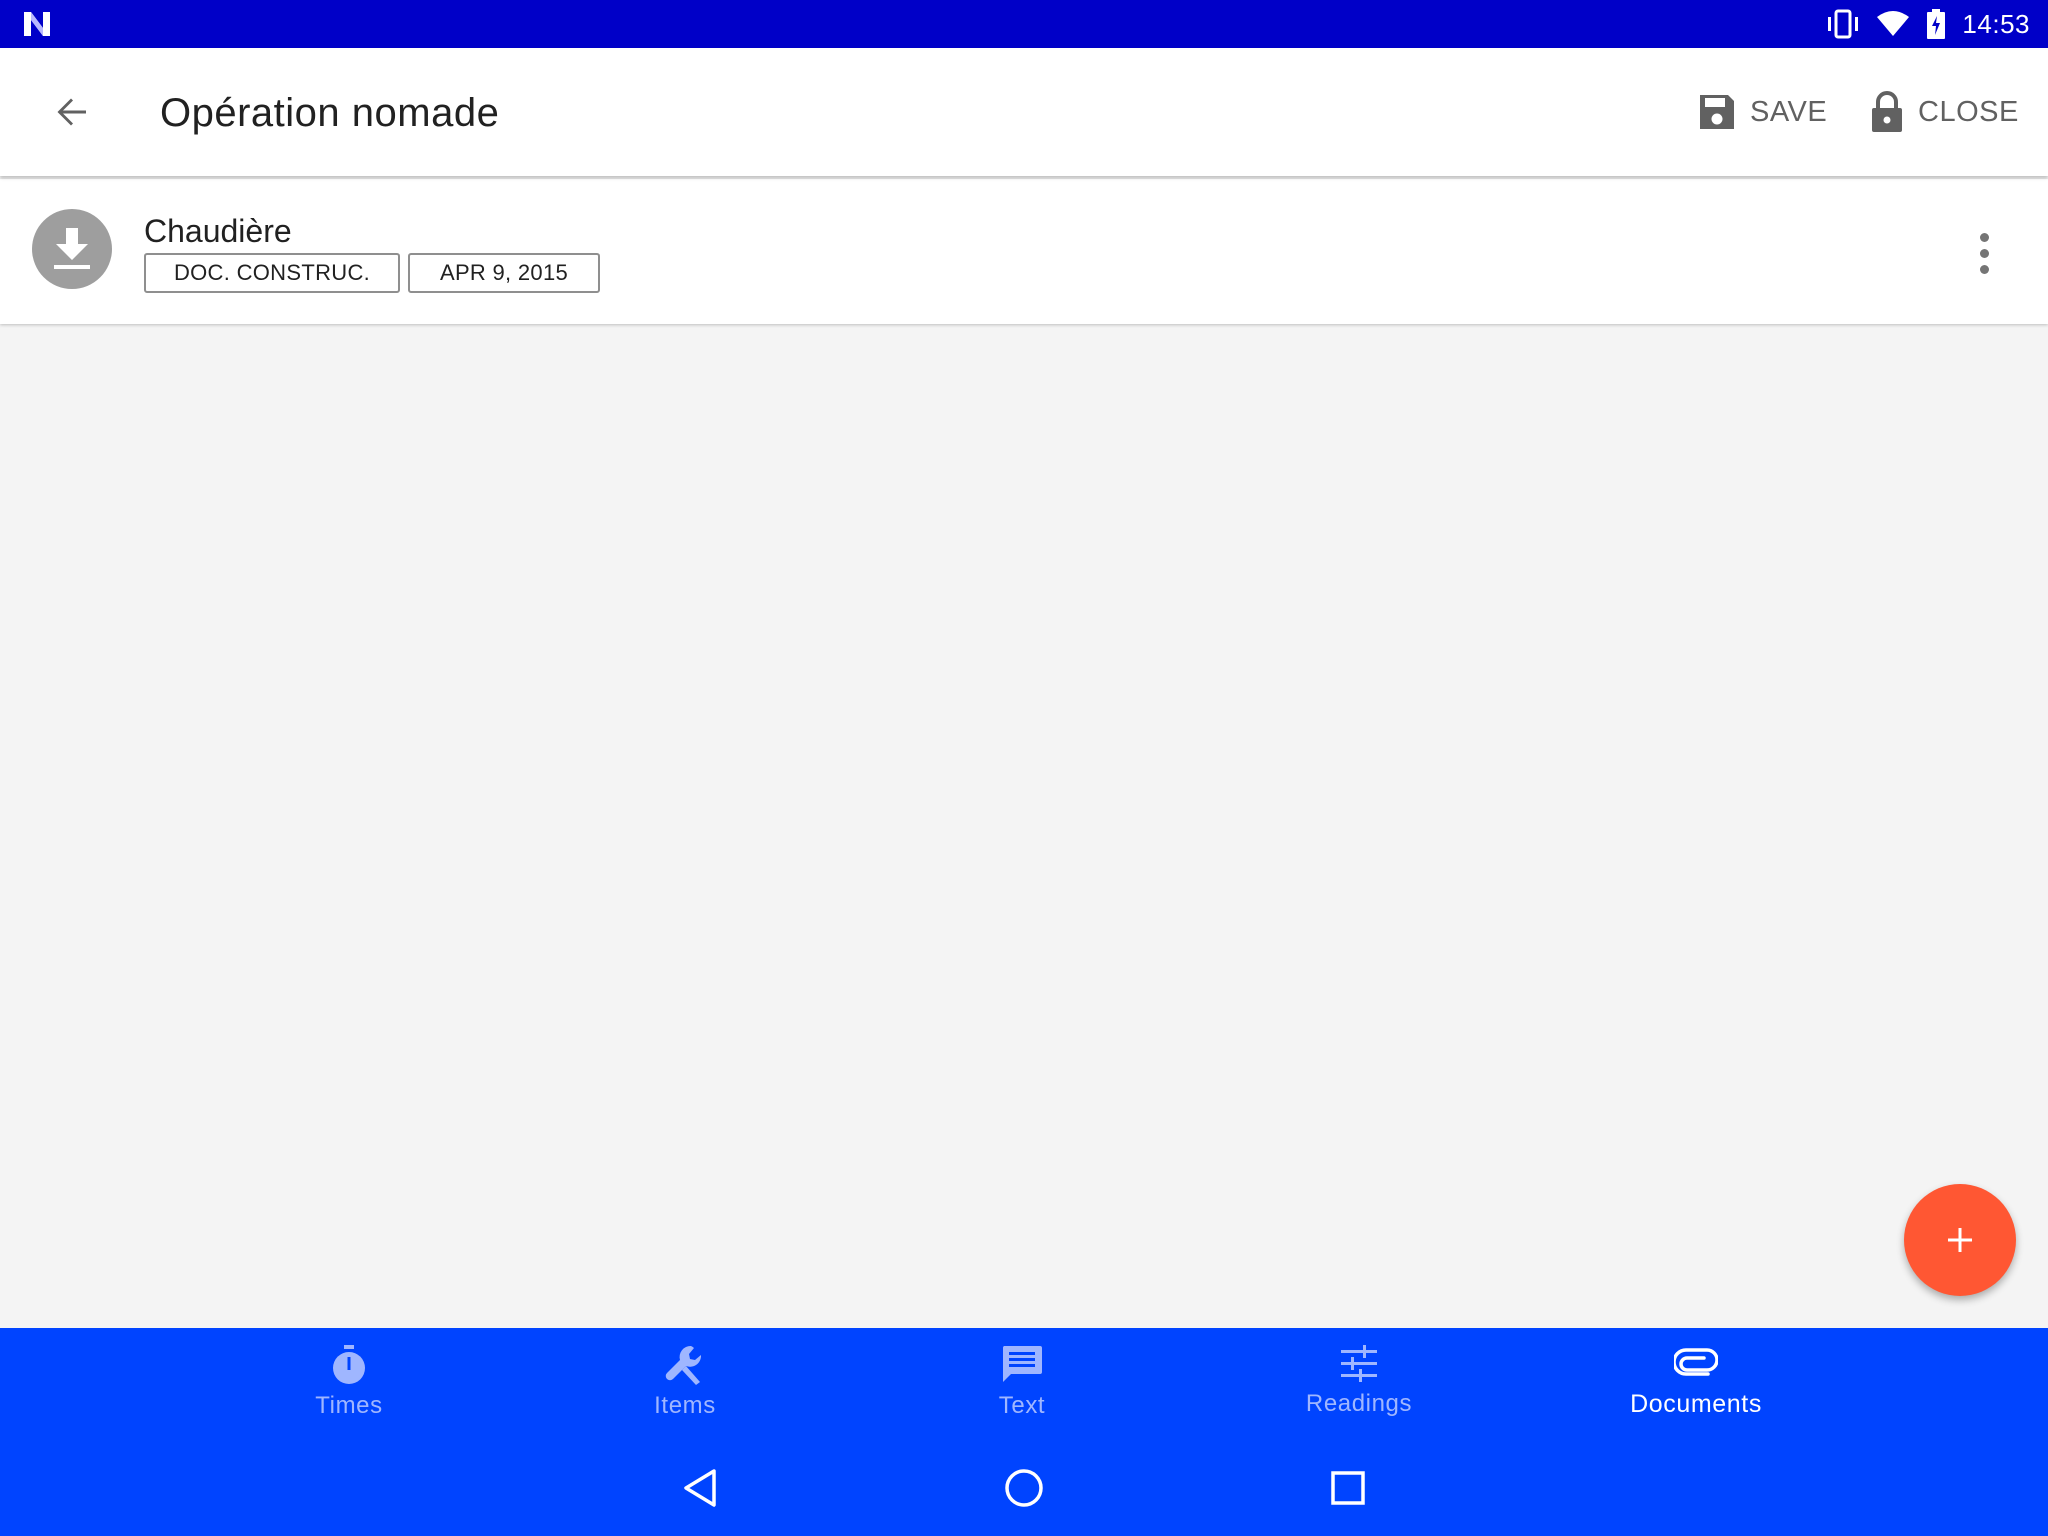 This screenshot has height=1536, width=2048. Describe the element at coordinates (1789, 111) in the screenshot. I see `save-label: SAVE` at that location.